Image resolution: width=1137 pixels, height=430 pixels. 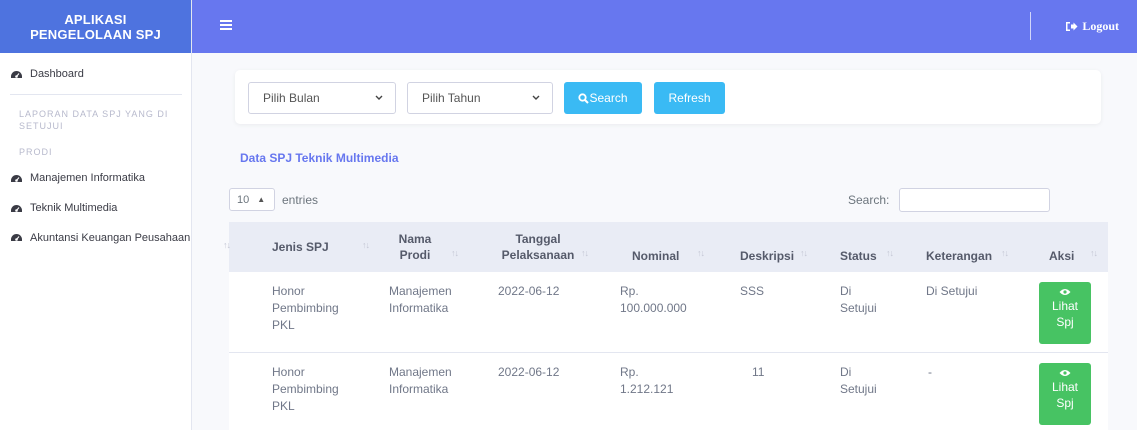 What do you see at coordinates (322, 98) in the screenshot?
I see `month-select: Pilih Bulan` at bounding box center [322, 98].